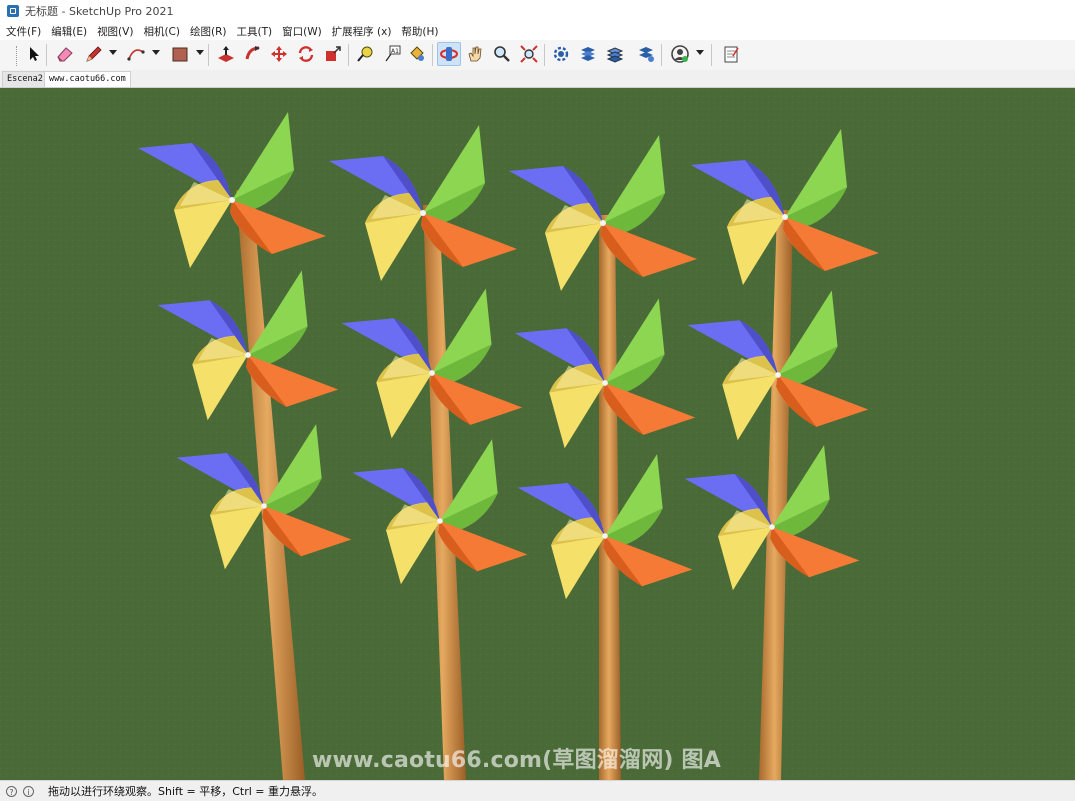  What do you see at coordinates (516, 760) in the screenshot?
I see `watermark-text: www.caotu66.com(草图溜溜网) 图A` at bounding box center [516, 760].